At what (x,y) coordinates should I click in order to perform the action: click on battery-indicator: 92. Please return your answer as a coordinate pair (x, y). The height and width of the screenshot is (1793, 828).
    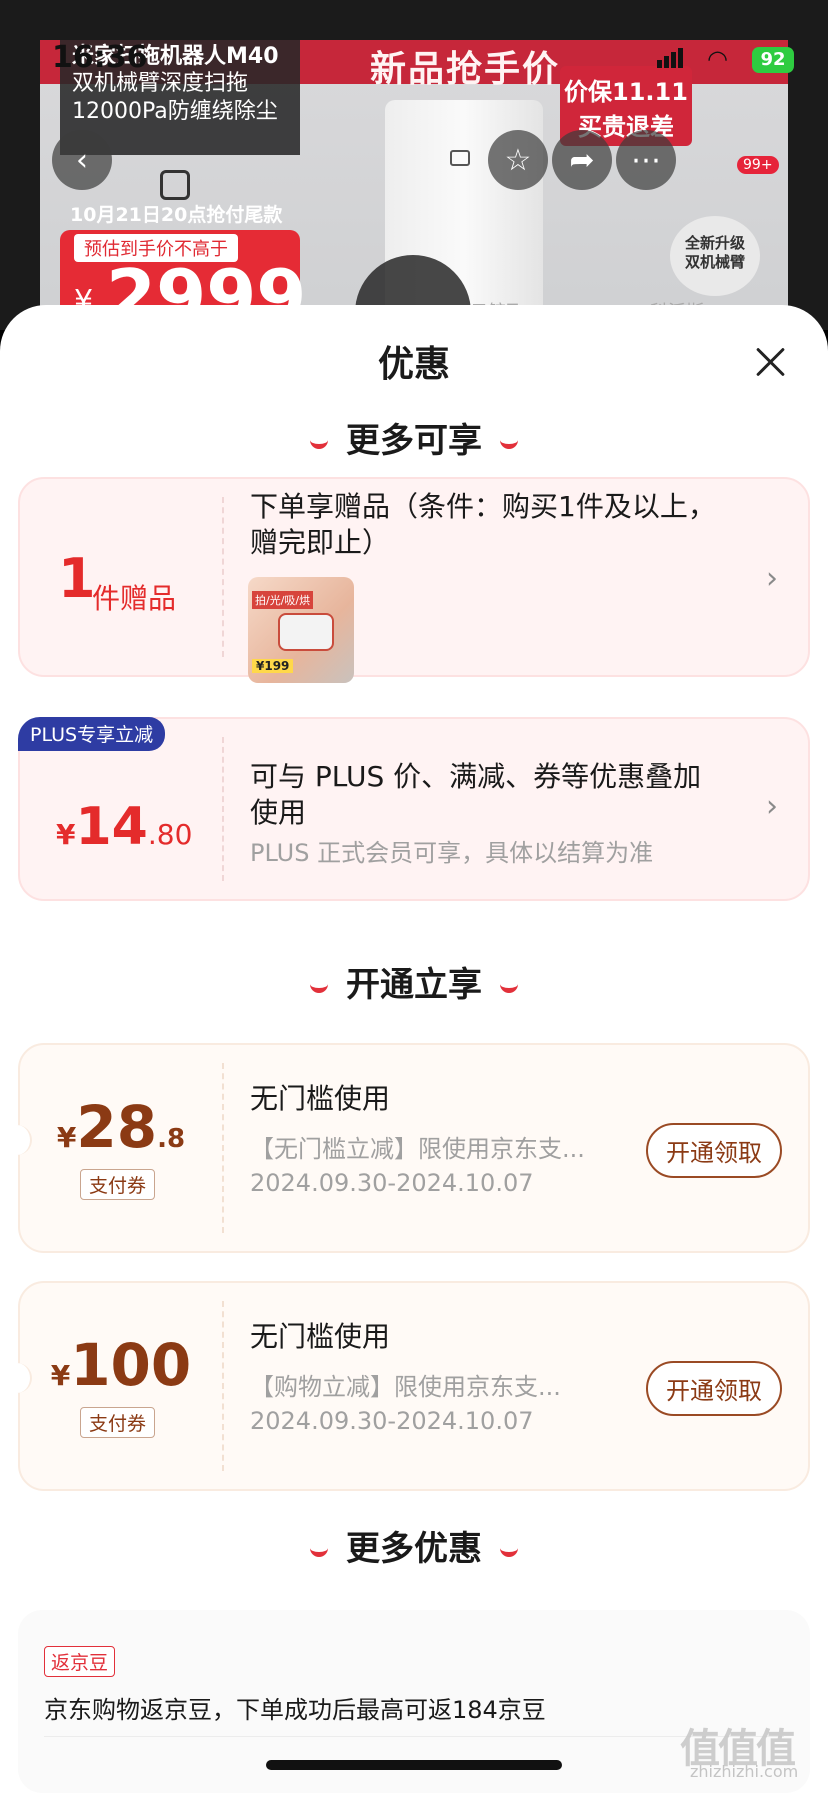
    Looking at the image, I should click on (773, 60).